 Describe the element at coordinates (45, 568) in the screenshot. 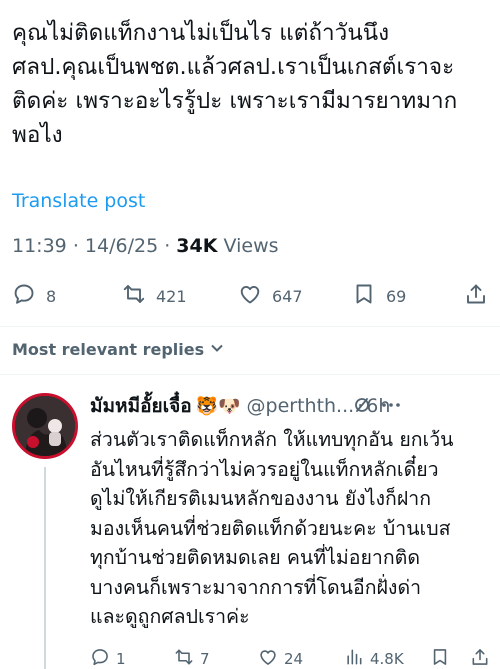

I see `thread-line` at that location.